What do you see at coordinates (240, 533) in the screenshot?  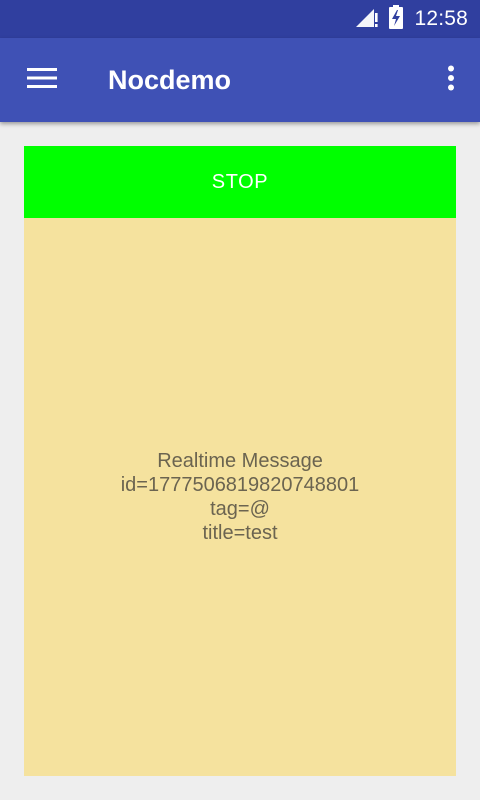 I see `message-title: title=test` at bounding box center [240, 533].